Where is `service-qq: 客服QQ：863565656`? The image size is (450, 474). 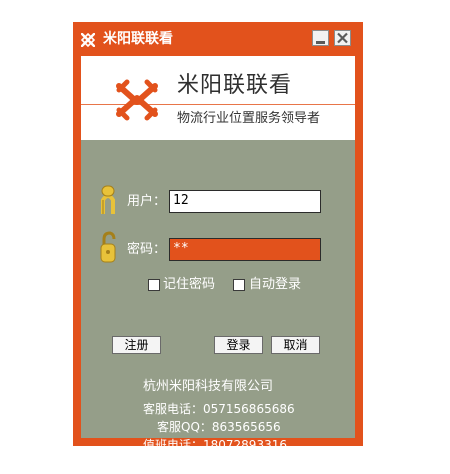
service-qq: 客服QQ：863565656 is located at coordinates (219, 427).